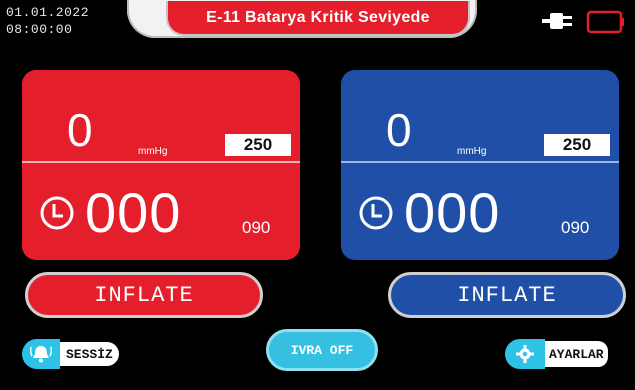  What do you see at coordinates (89, 354) in the screenshot?
I see `mute-label: SESSİZ` at bounding box center [89, 354].